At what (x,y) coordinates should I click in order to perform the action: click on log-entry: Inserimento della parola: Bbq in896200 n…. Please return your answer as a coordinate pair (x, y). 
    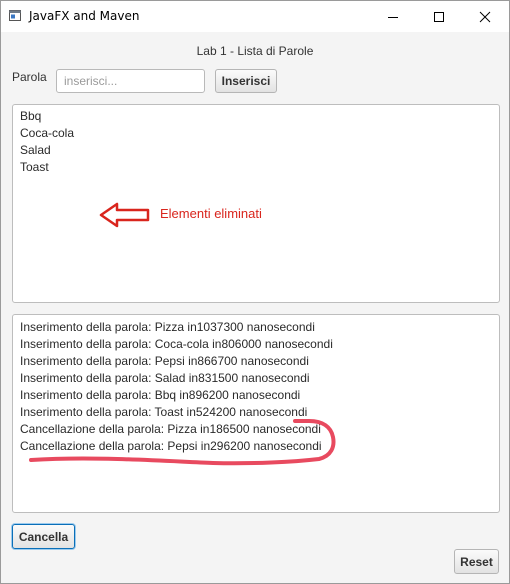
    Looking at the image, I should click on (160, 395).